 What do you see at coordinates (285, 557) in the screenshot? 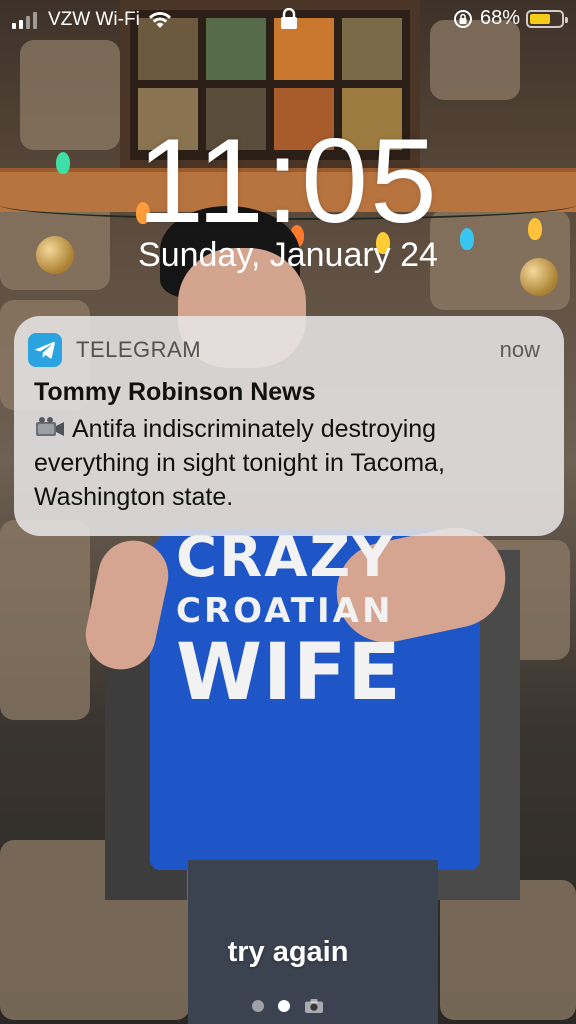
I see `shirt-line-1: CRAZY` at bounding box center [285, 557].